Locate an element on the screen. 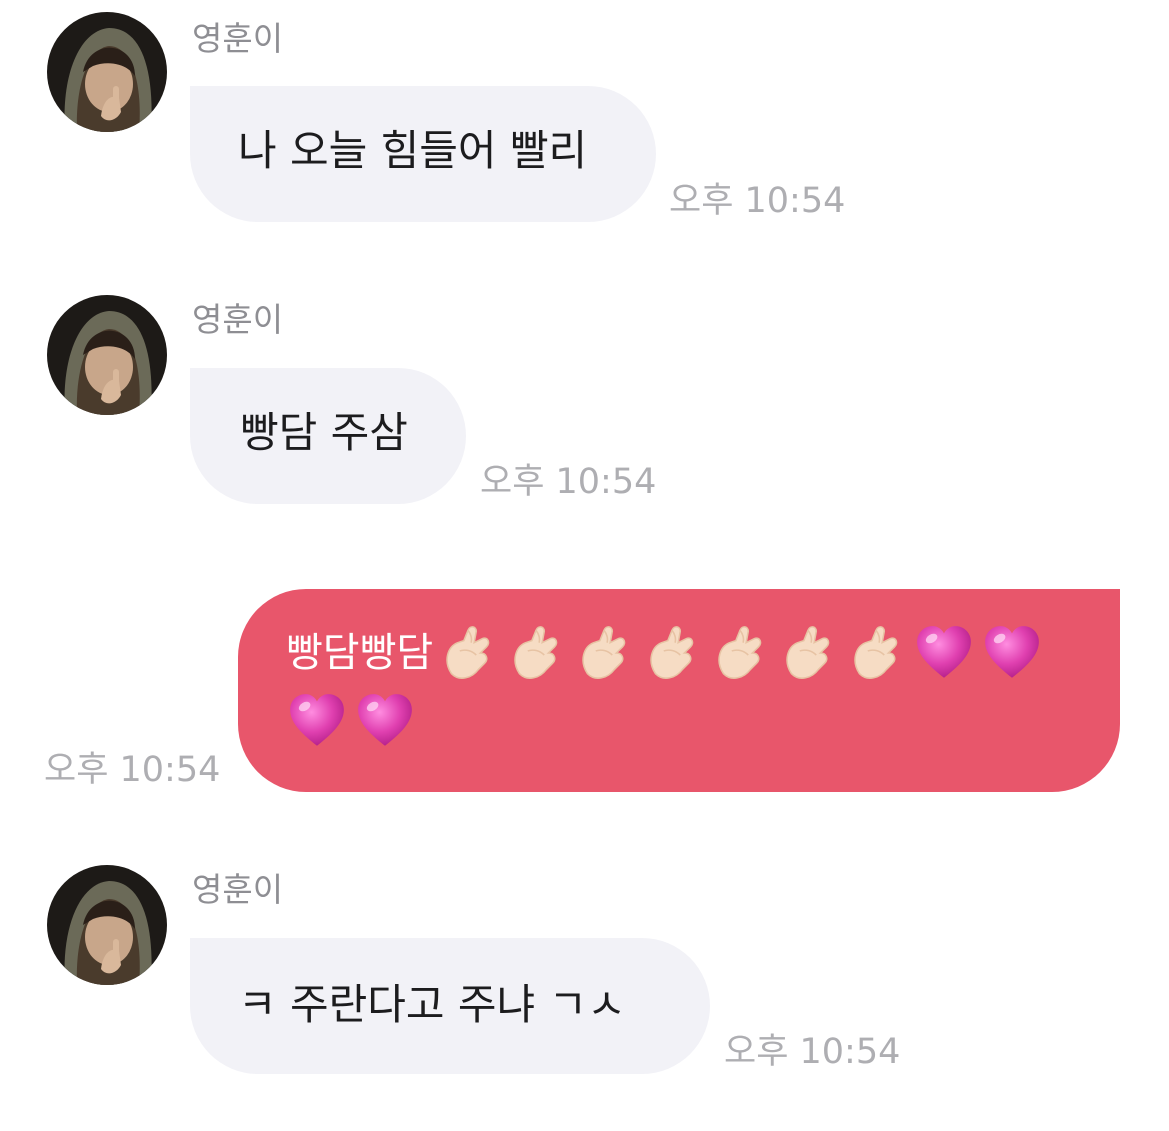 The image size is (1169, 1131). message-bubble: 나 오늘 힘들어 빨리 is located at coordinates (423, 154).